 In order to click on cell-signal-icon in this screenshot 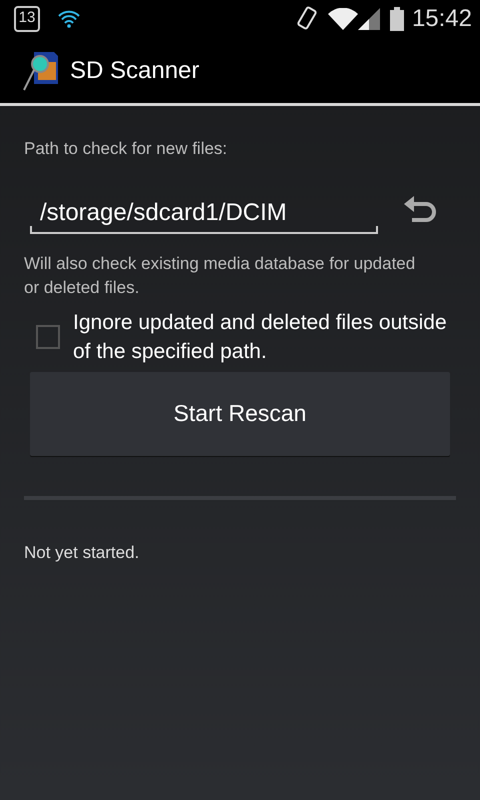, I will do `click(369, 19)`.